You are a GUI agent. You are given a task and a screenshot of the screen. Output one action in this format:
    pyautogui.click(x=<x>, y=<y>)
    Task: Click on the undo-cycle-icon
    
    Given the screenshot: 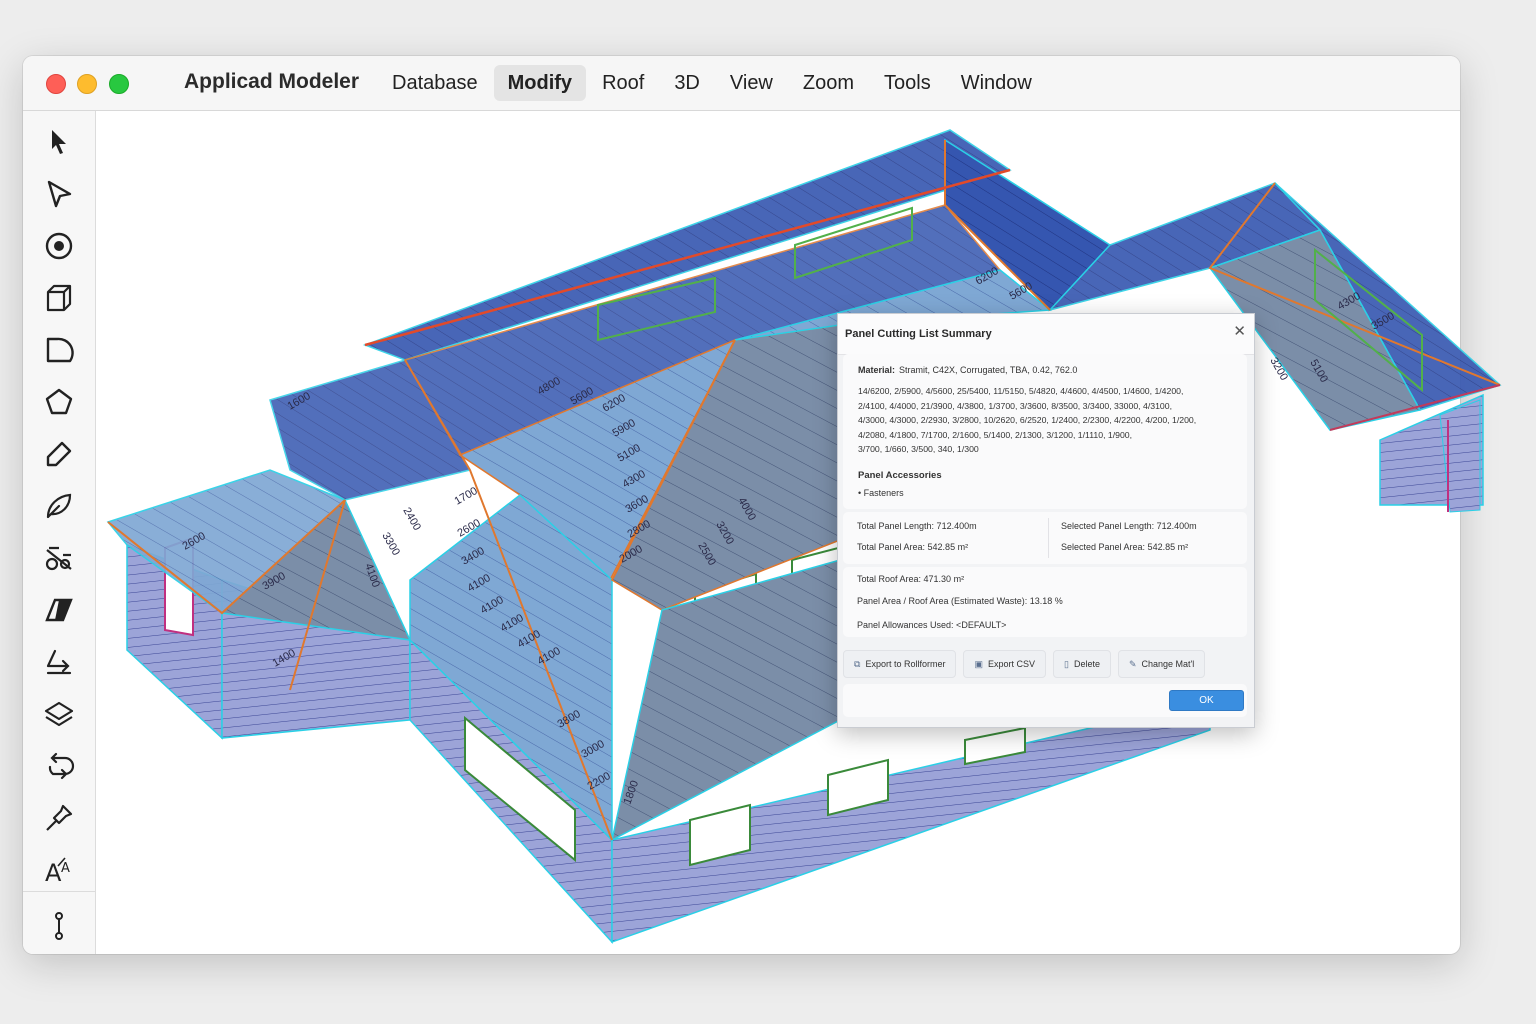 What is the action you would take?
    pyautogui.click(x=59, y=766)
    